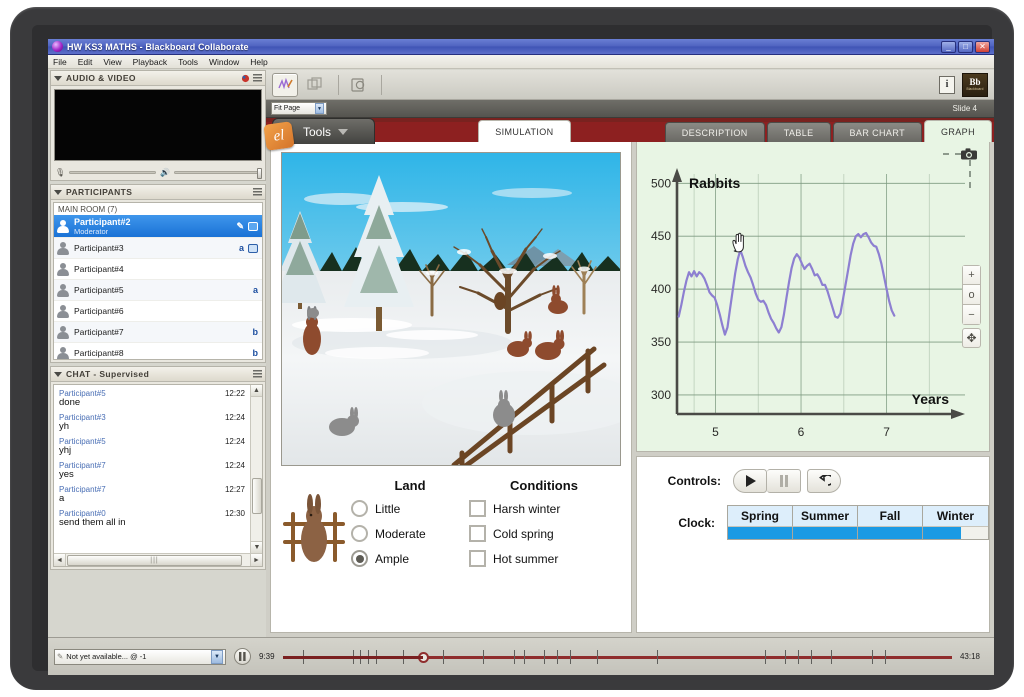 The width and height of the screenshot is (1024, 697). I want to click on menu-item-tools: Tools, so click(188, 62).